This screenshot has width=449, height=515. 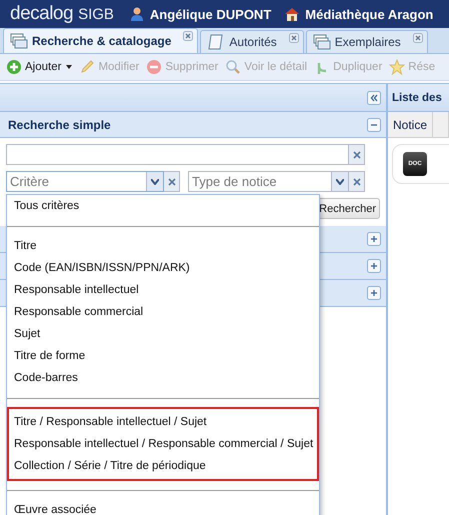 I want to click on menu-item: Titre de forme, so click(x=163, y=356).